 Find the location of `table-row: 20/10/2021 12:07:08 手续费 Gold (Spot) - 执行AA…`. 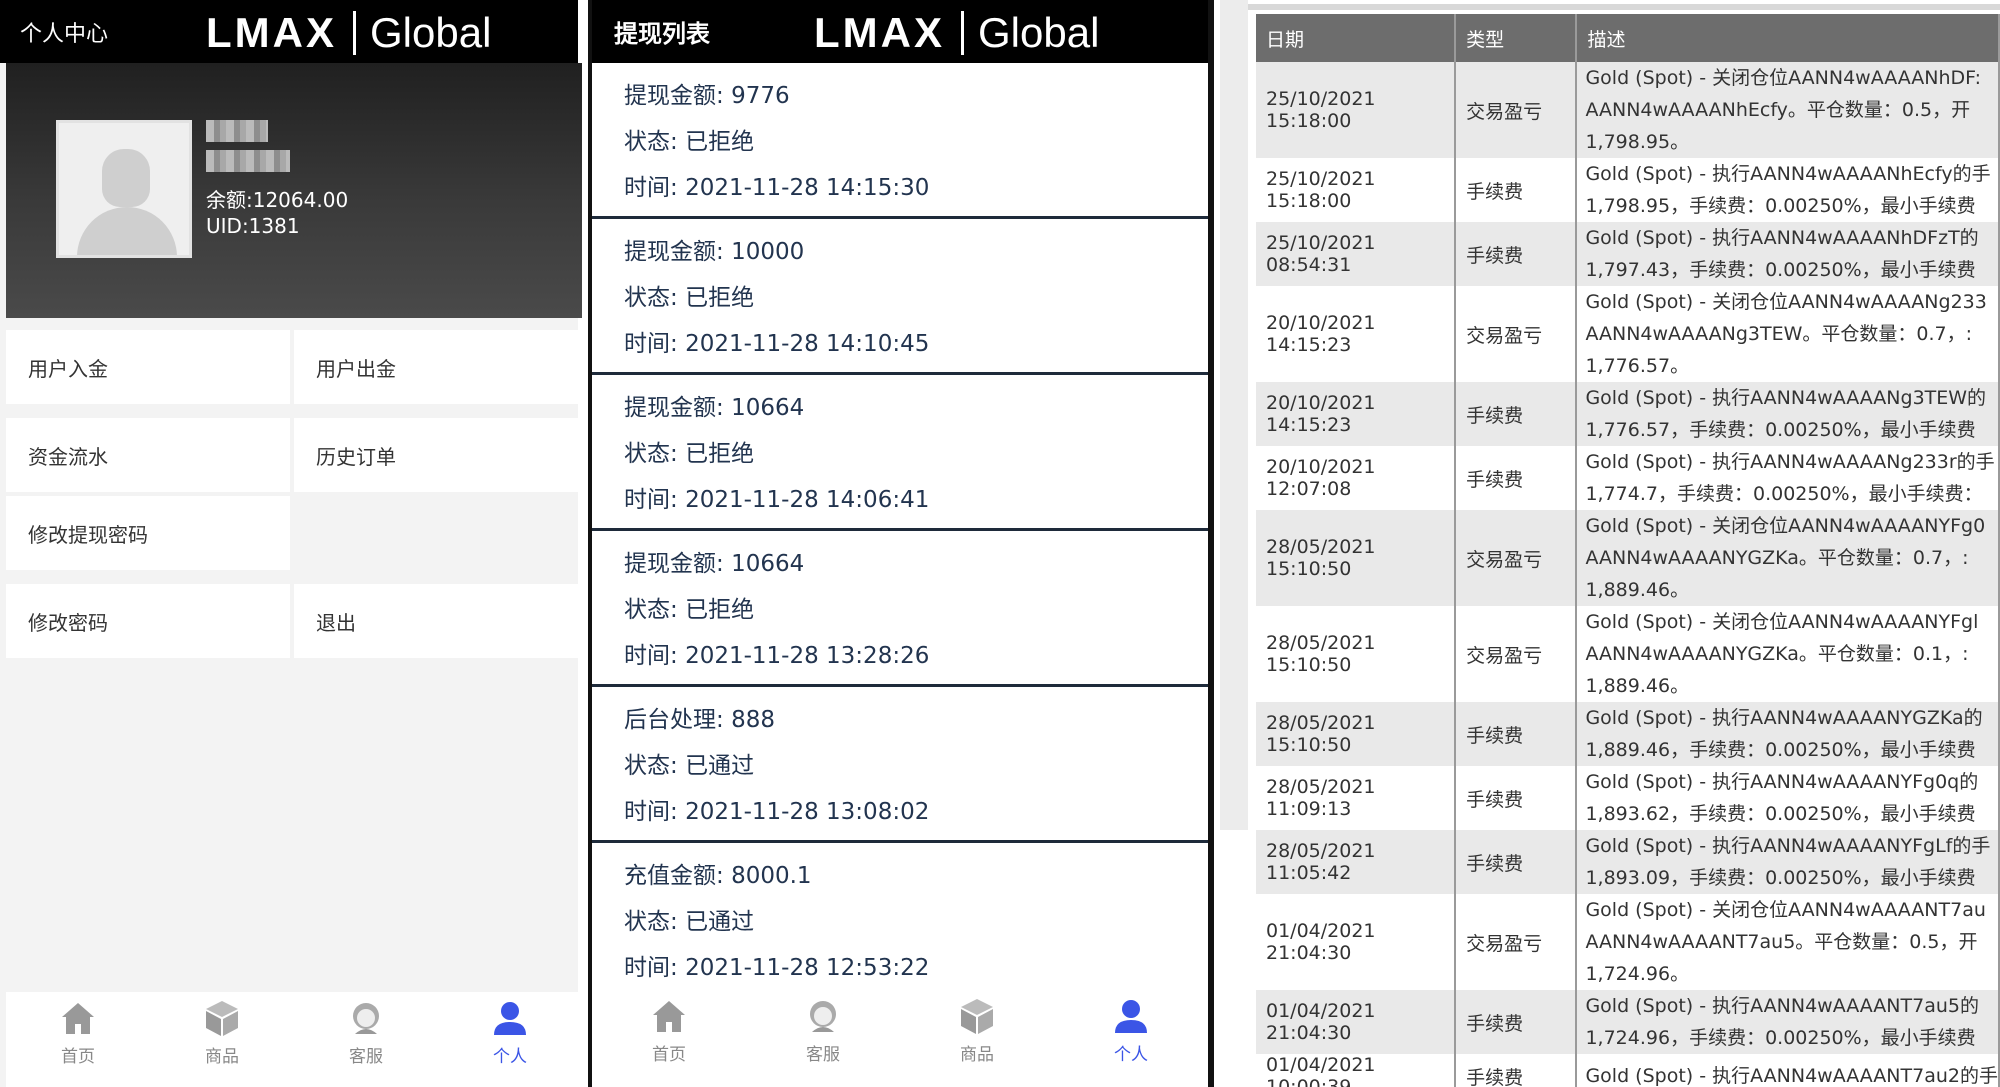

table-row: 20/10/2021 12:07:08 手续费 Gold (Spot) - 执行AA… is located at coordinates (1628, 478).